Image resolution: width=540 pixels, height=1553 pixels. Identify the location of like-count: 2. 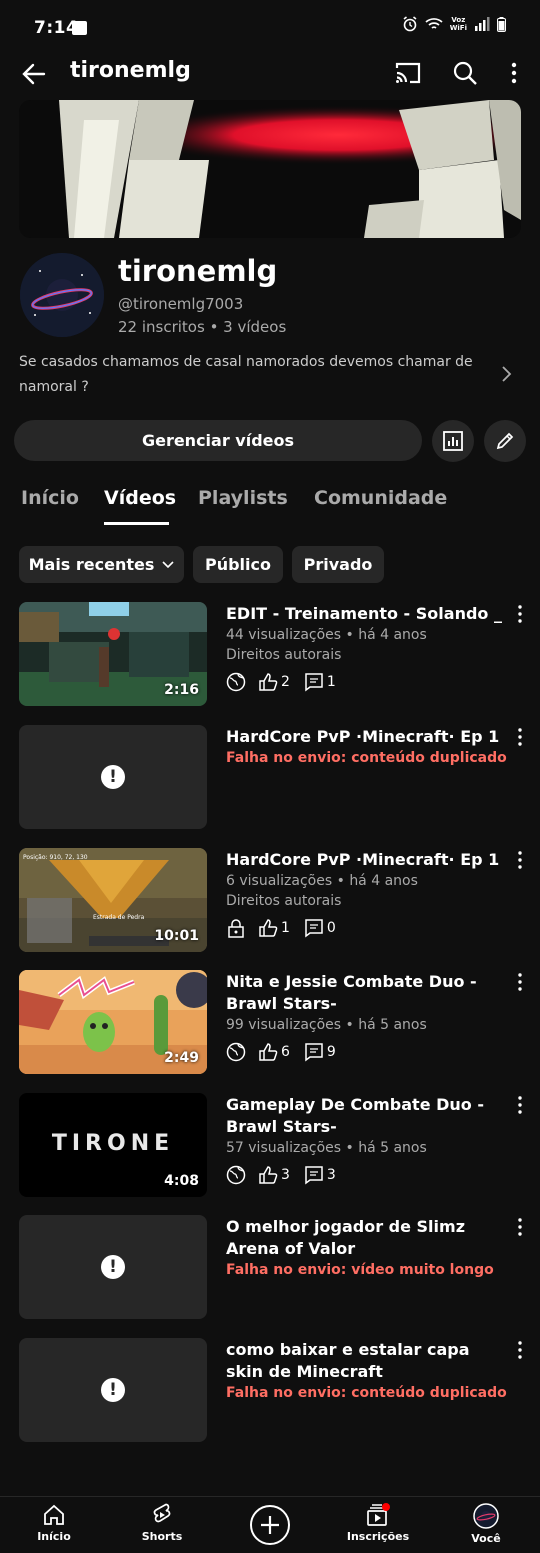
(285, 682).